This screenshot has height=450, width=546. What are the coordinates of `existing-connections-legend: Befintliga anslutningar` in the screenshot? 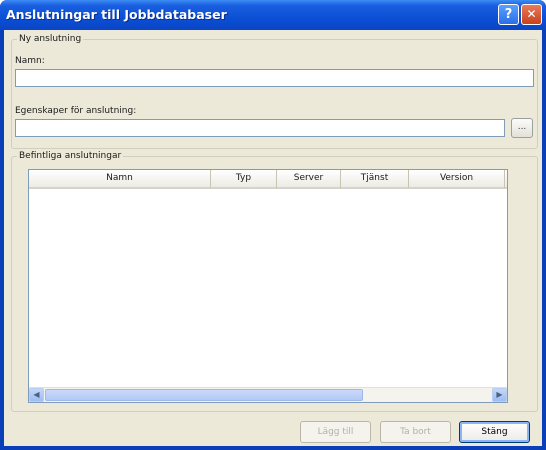 It's located at (70, 156).